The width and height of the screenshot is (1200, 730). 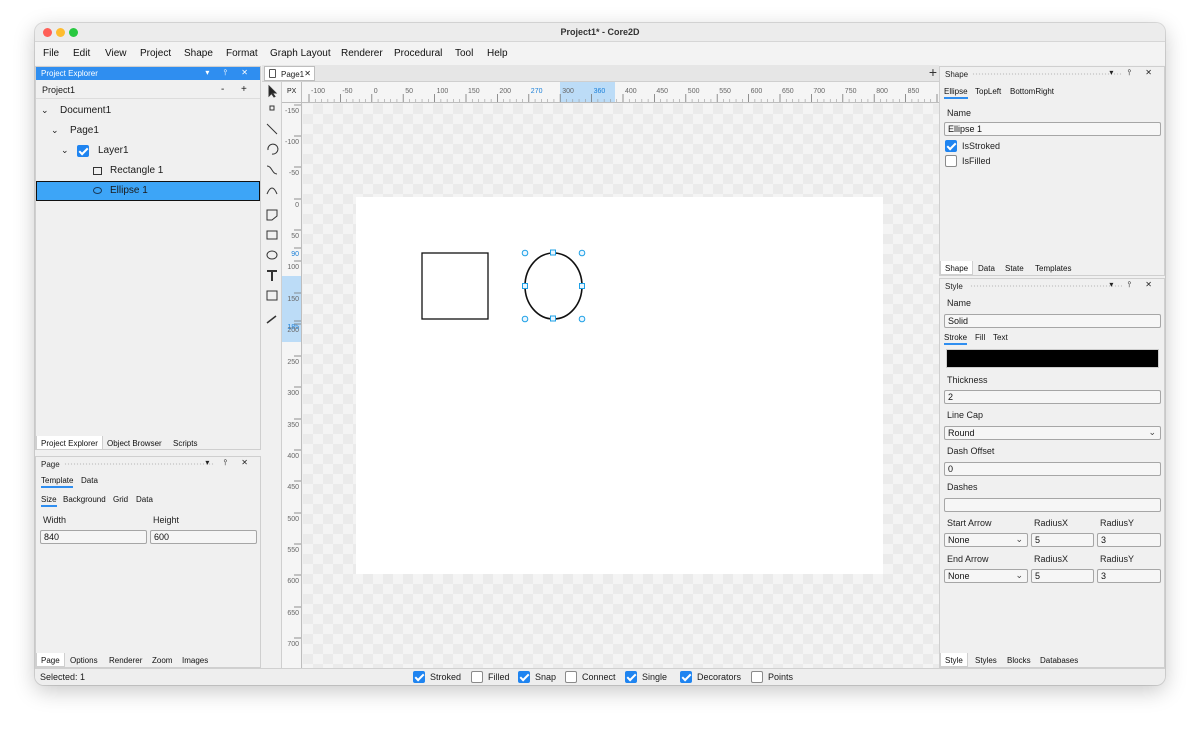 What do you see at coordinates (1062, 576) in the screenshot?
I see `end-radiusx-input: 5` at bounding box center [1062, 576].